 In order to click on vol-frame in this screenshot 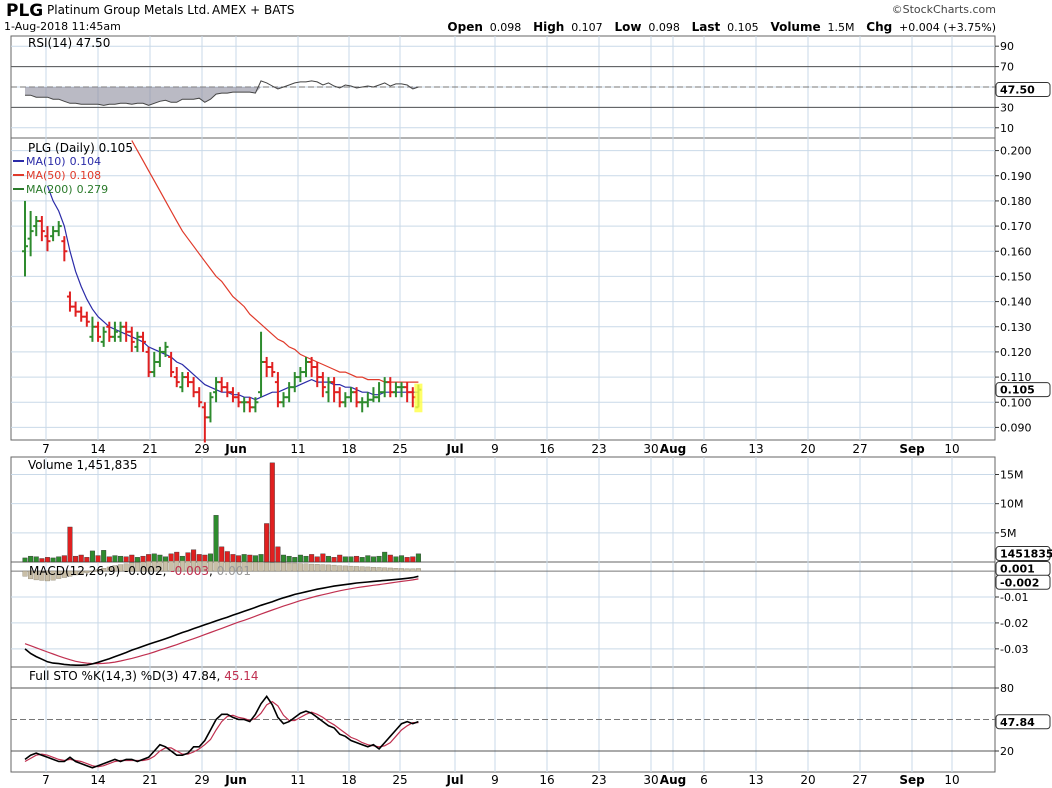, I will do `click(503, 509)`.